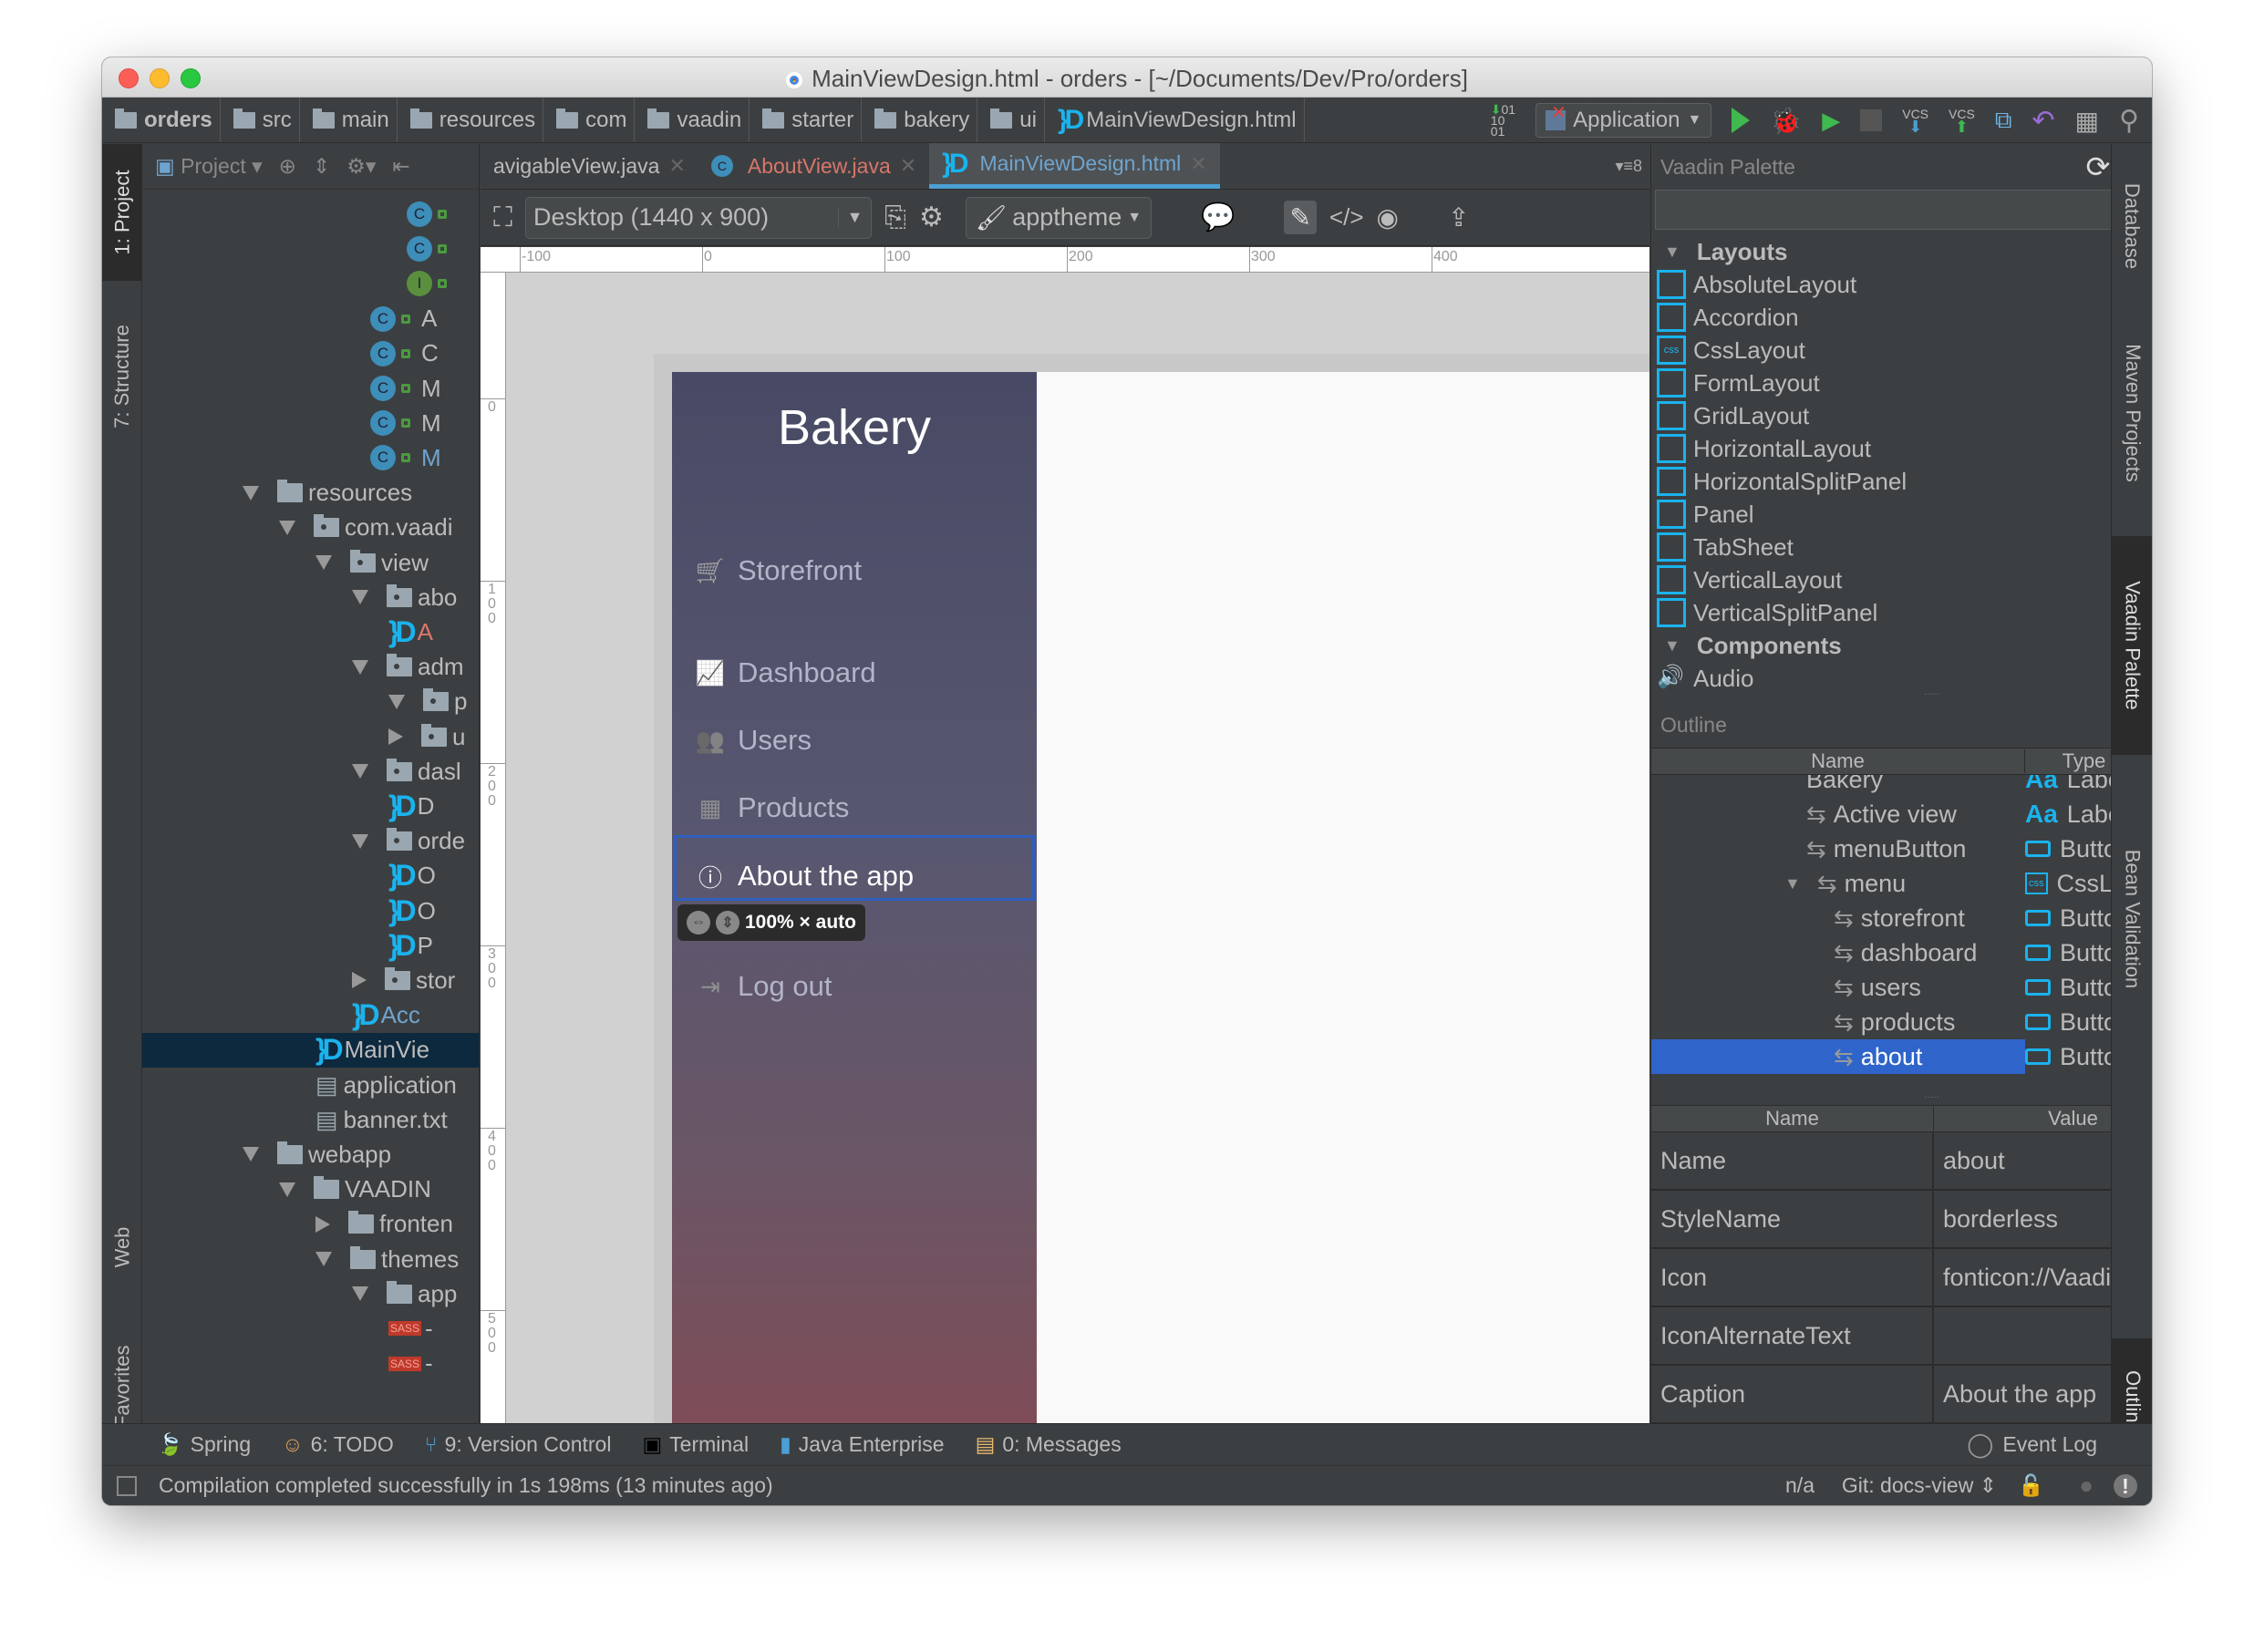 This screenshot has height=1652, width=2254. Describe the element at coordinates (317, 1154) in the screenshot. I see `tree-item: webapp` at that location.